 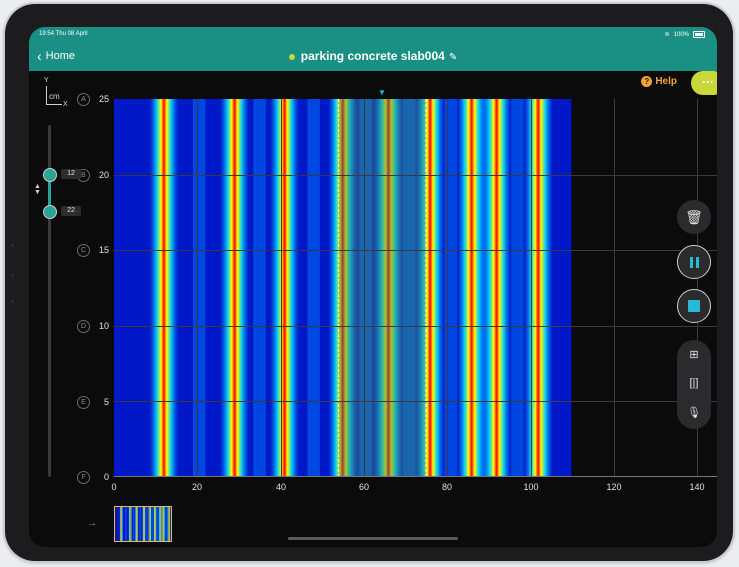 What do you see at coordinates (106, 477) in the screenshot?
I see `y-tick-label: 0` at bounding box center [106, 477].